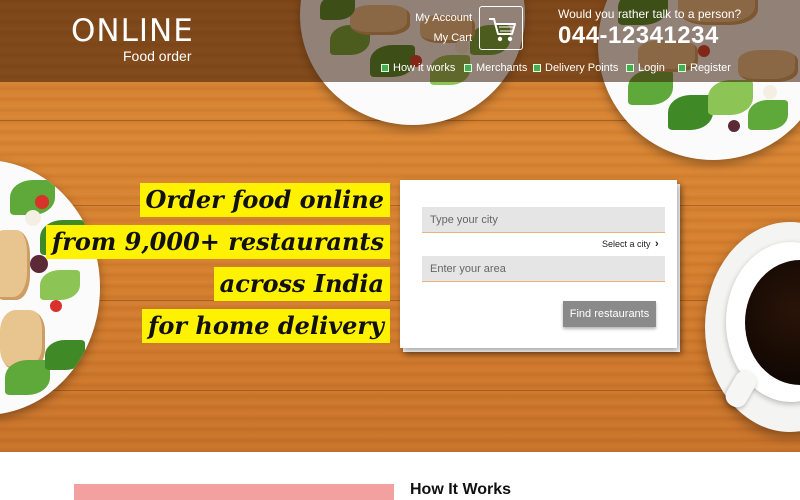 This screenshot has width=800, height=500. I want to click on chevron-right-icon: ›, so click(657, 244).